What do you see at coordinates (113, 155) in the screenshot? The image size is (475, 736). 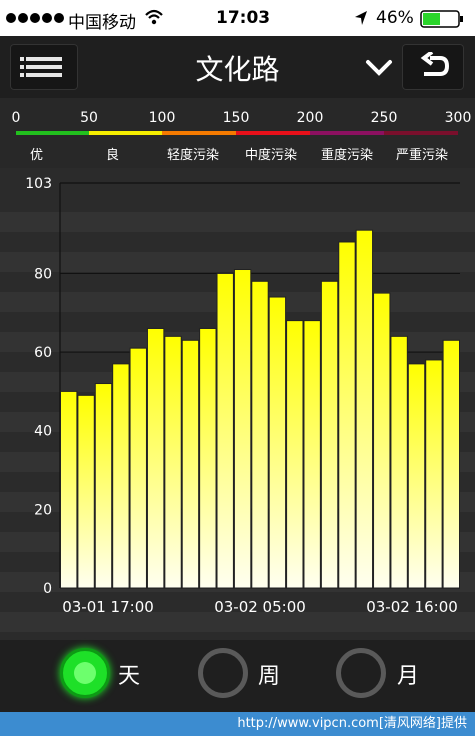 I see `legend-label-good: 良` at bounding box center [113, 155].